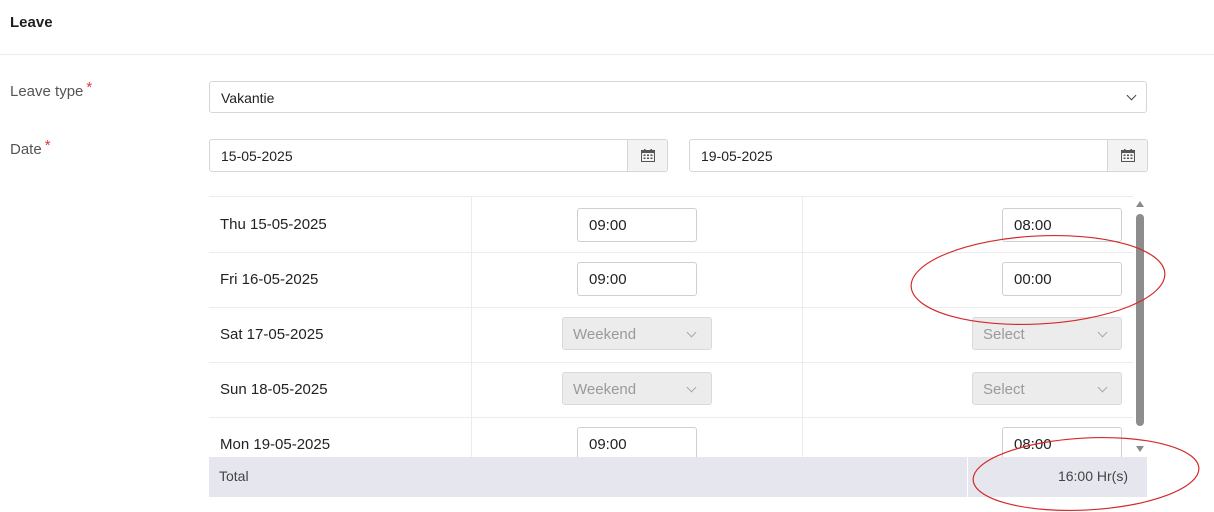 The width and height of the screenshot is (1214, 512). I want to click on page-header: Leave, so click(607, 27).